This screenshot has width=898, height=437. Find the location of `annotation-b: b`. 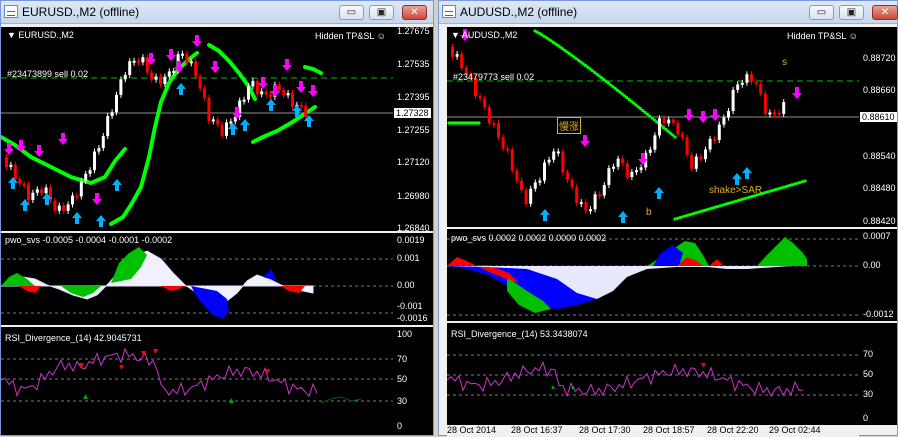

annotation-b: b is located at coordinates (649, 212).